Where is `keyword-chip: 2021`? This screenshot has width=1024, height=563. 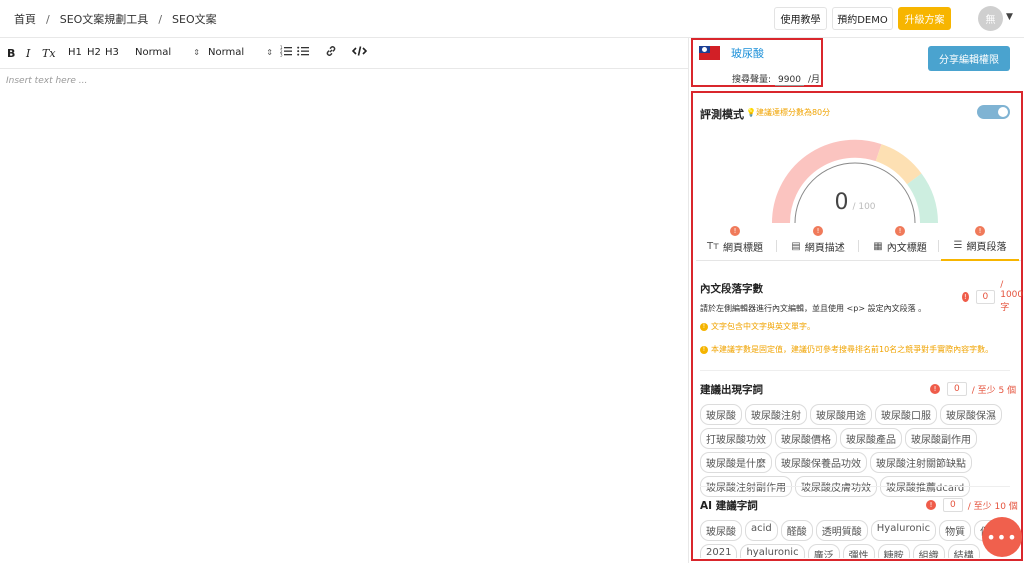
keyword-chip: 2021 is located at coordinates (719, 551).